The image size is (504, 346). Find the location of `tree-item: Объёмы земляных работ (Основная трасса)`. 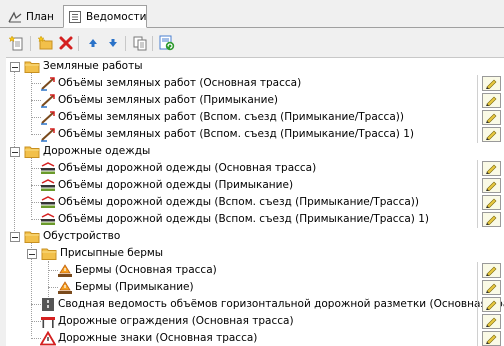

tree-item: Объёмы земляных работ (Основная трасса) is located at coordinates (255, 83).